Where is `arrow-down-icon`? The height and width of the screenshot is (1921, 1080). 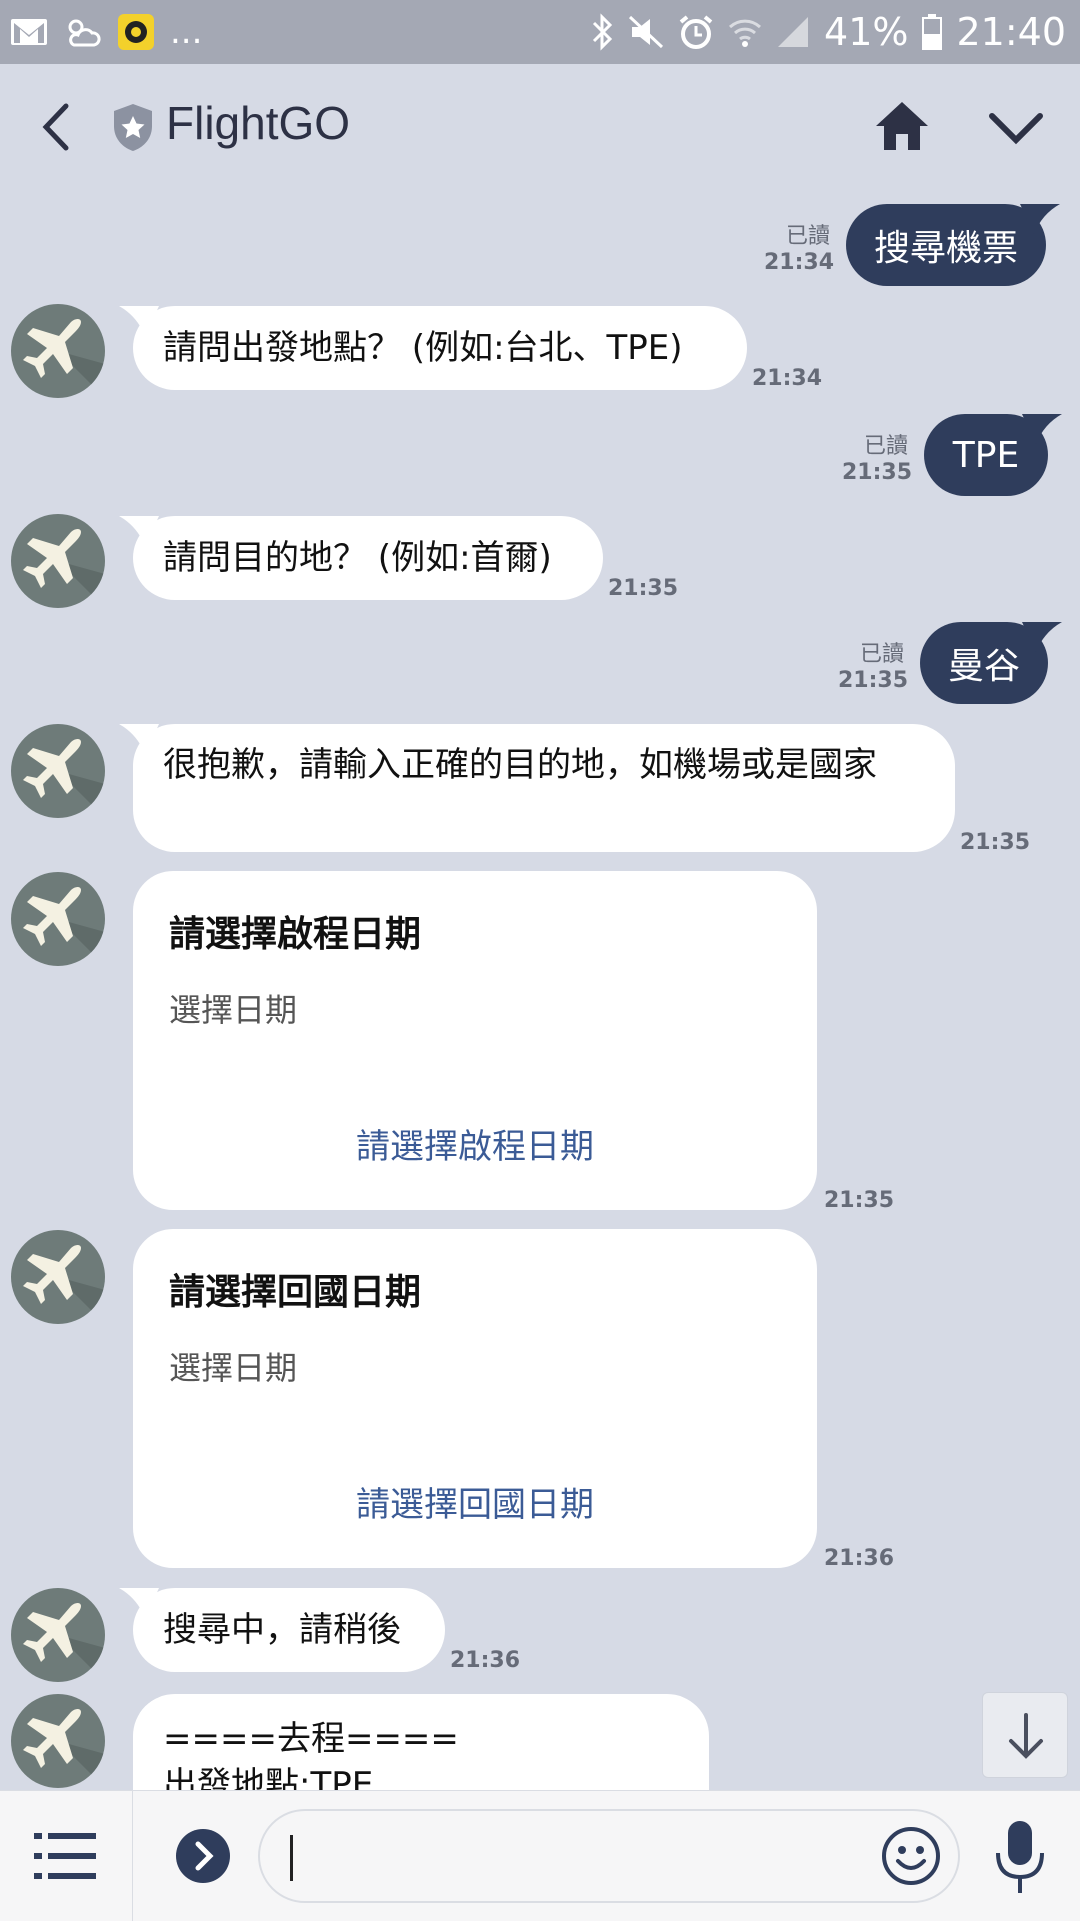 arrow-down-icon is located at coordinates (1026, 1736).